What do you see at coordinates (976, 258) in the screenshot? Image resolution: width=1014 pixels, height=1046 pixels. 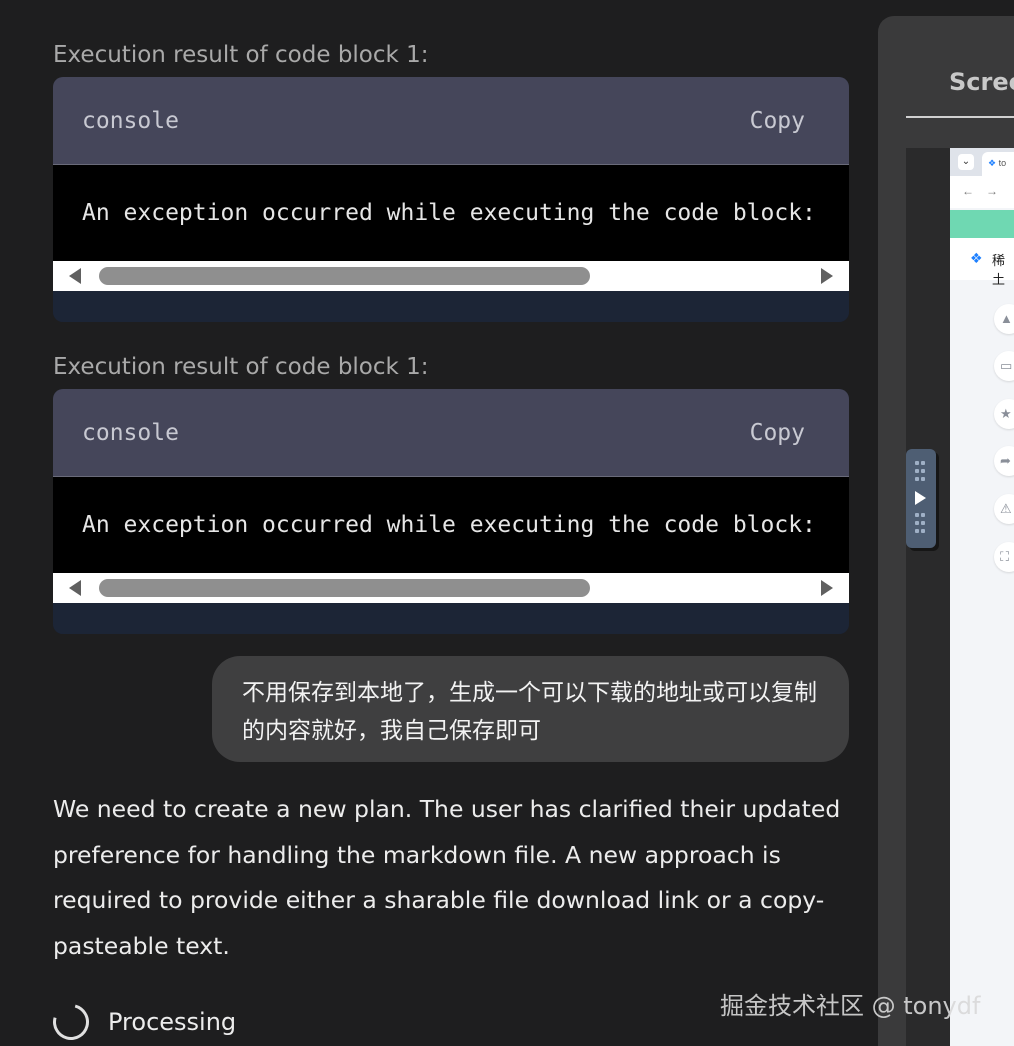 I see `juejin-logo-icon: ❖` at bounding box center [976, 258].